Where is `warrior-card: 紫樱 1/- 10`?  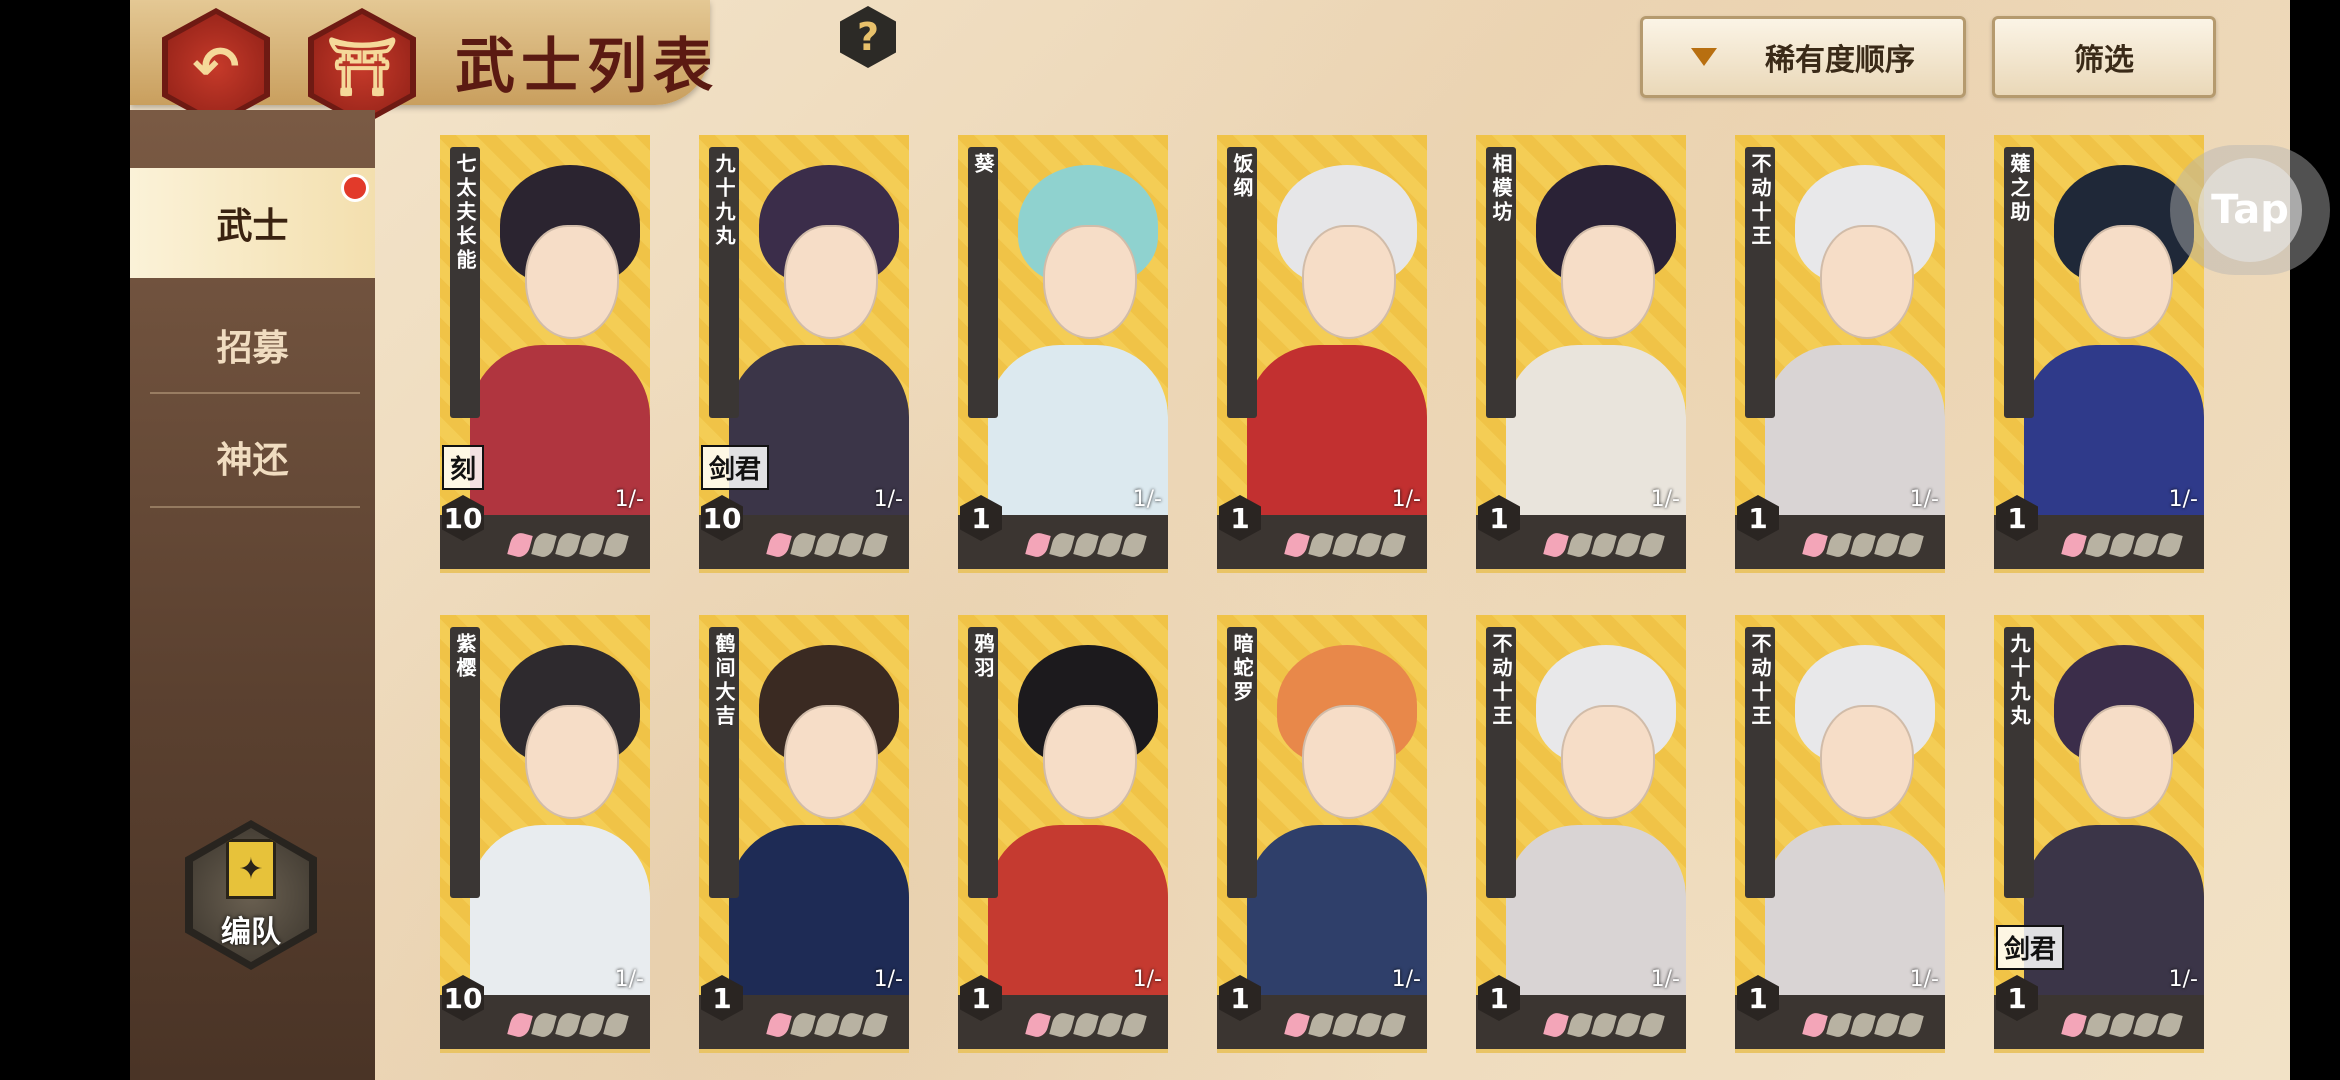 warrior-card: 紫樱 1/- 10 is located at coordinates (545, 834).